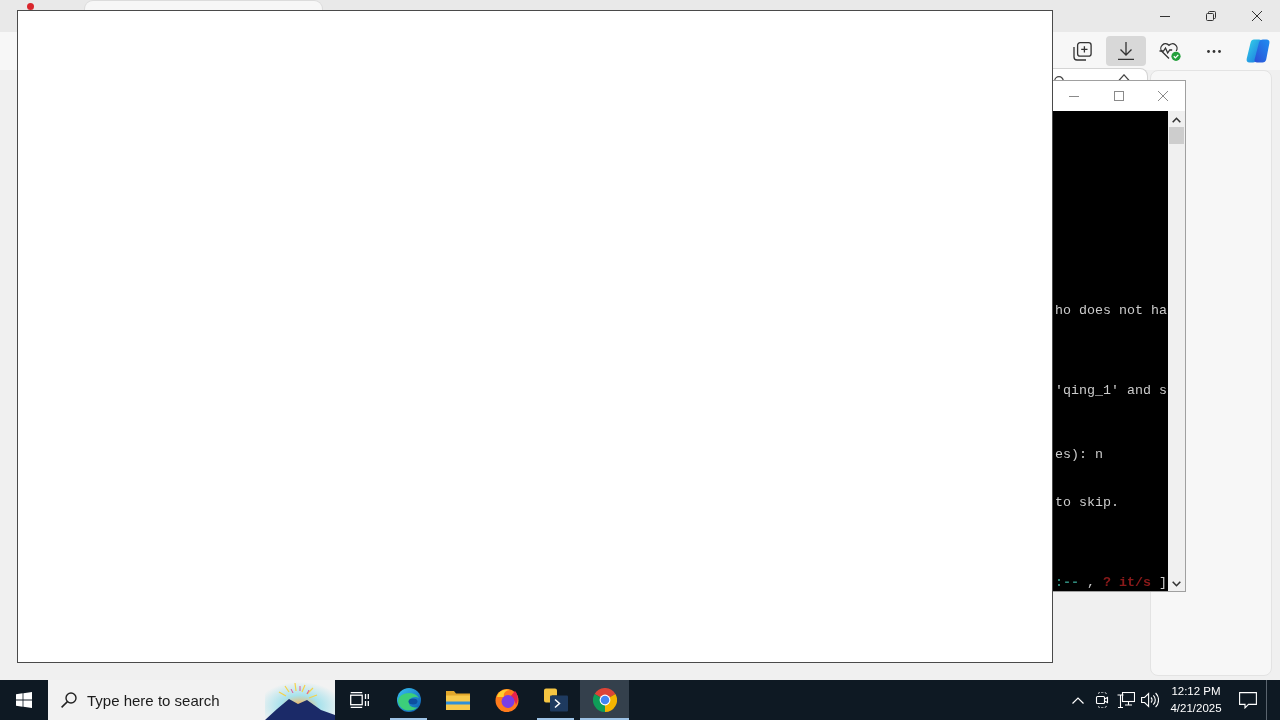 The height and width of the screenshot is (720, 1280). What do you see at coordinates (300, 700) in the screenshot?
I see `search-highlight-illustration` at bounding box center [300, 700].